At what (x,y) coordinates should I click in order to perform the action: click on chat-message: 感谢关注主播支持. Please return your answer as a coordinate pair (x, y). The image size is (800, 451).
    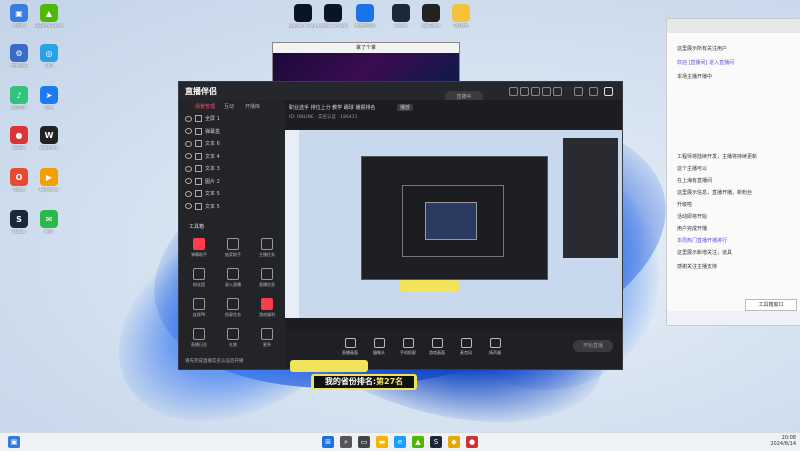
    Looking at the image, I should click on (697, 267).